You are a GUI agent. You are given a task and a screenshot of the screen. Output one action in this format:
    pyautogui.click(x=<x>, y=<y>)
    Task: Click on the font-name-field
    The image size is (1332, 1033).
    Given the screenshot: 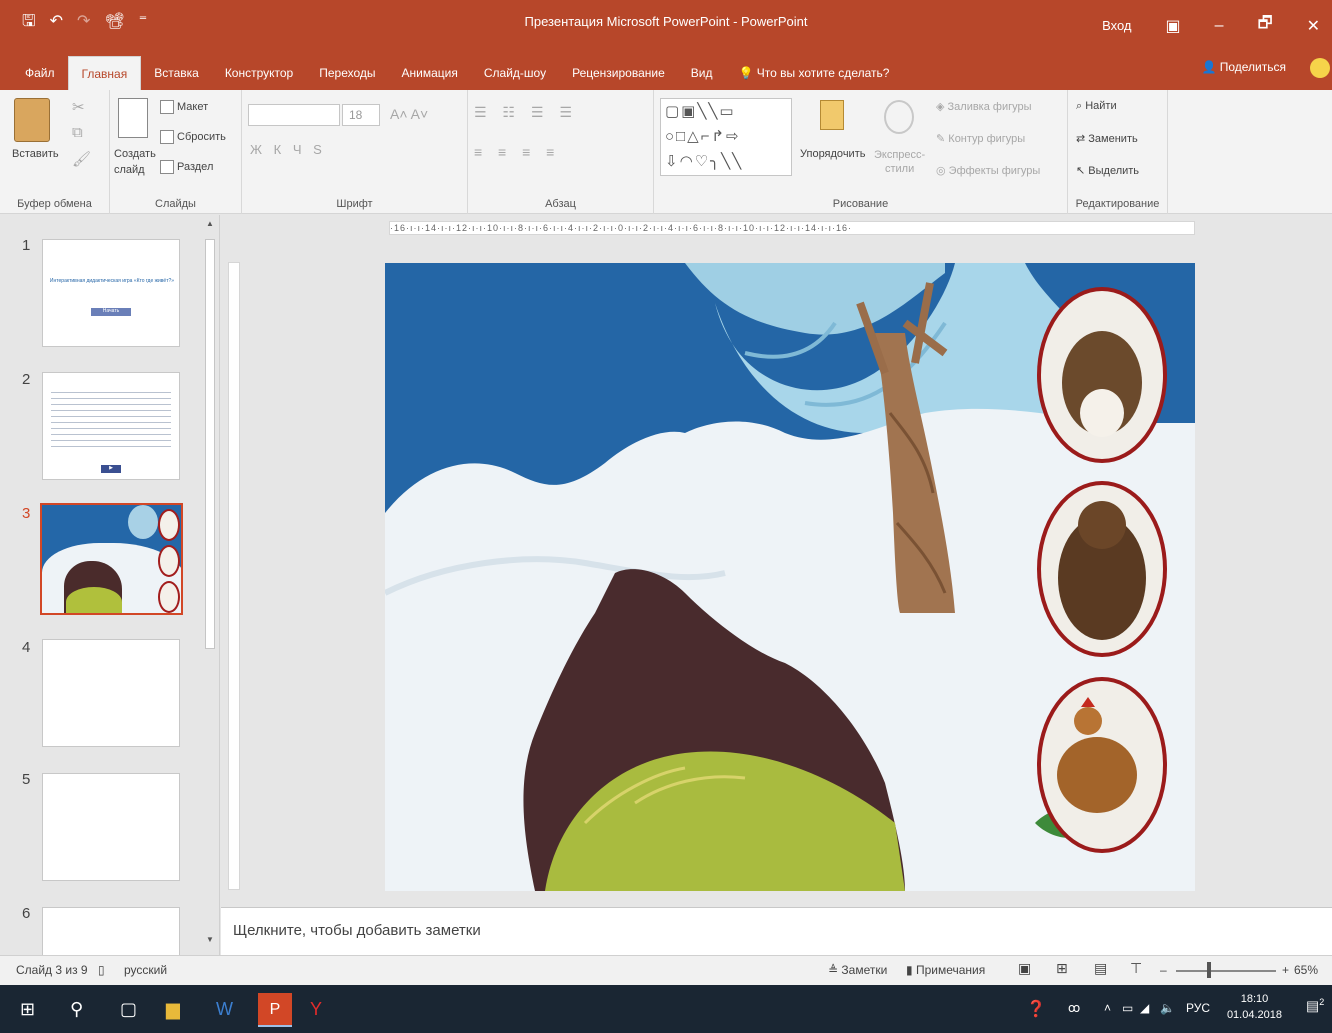 What is the action you would take?
    pyautogui.click(x=294, y=115)
    